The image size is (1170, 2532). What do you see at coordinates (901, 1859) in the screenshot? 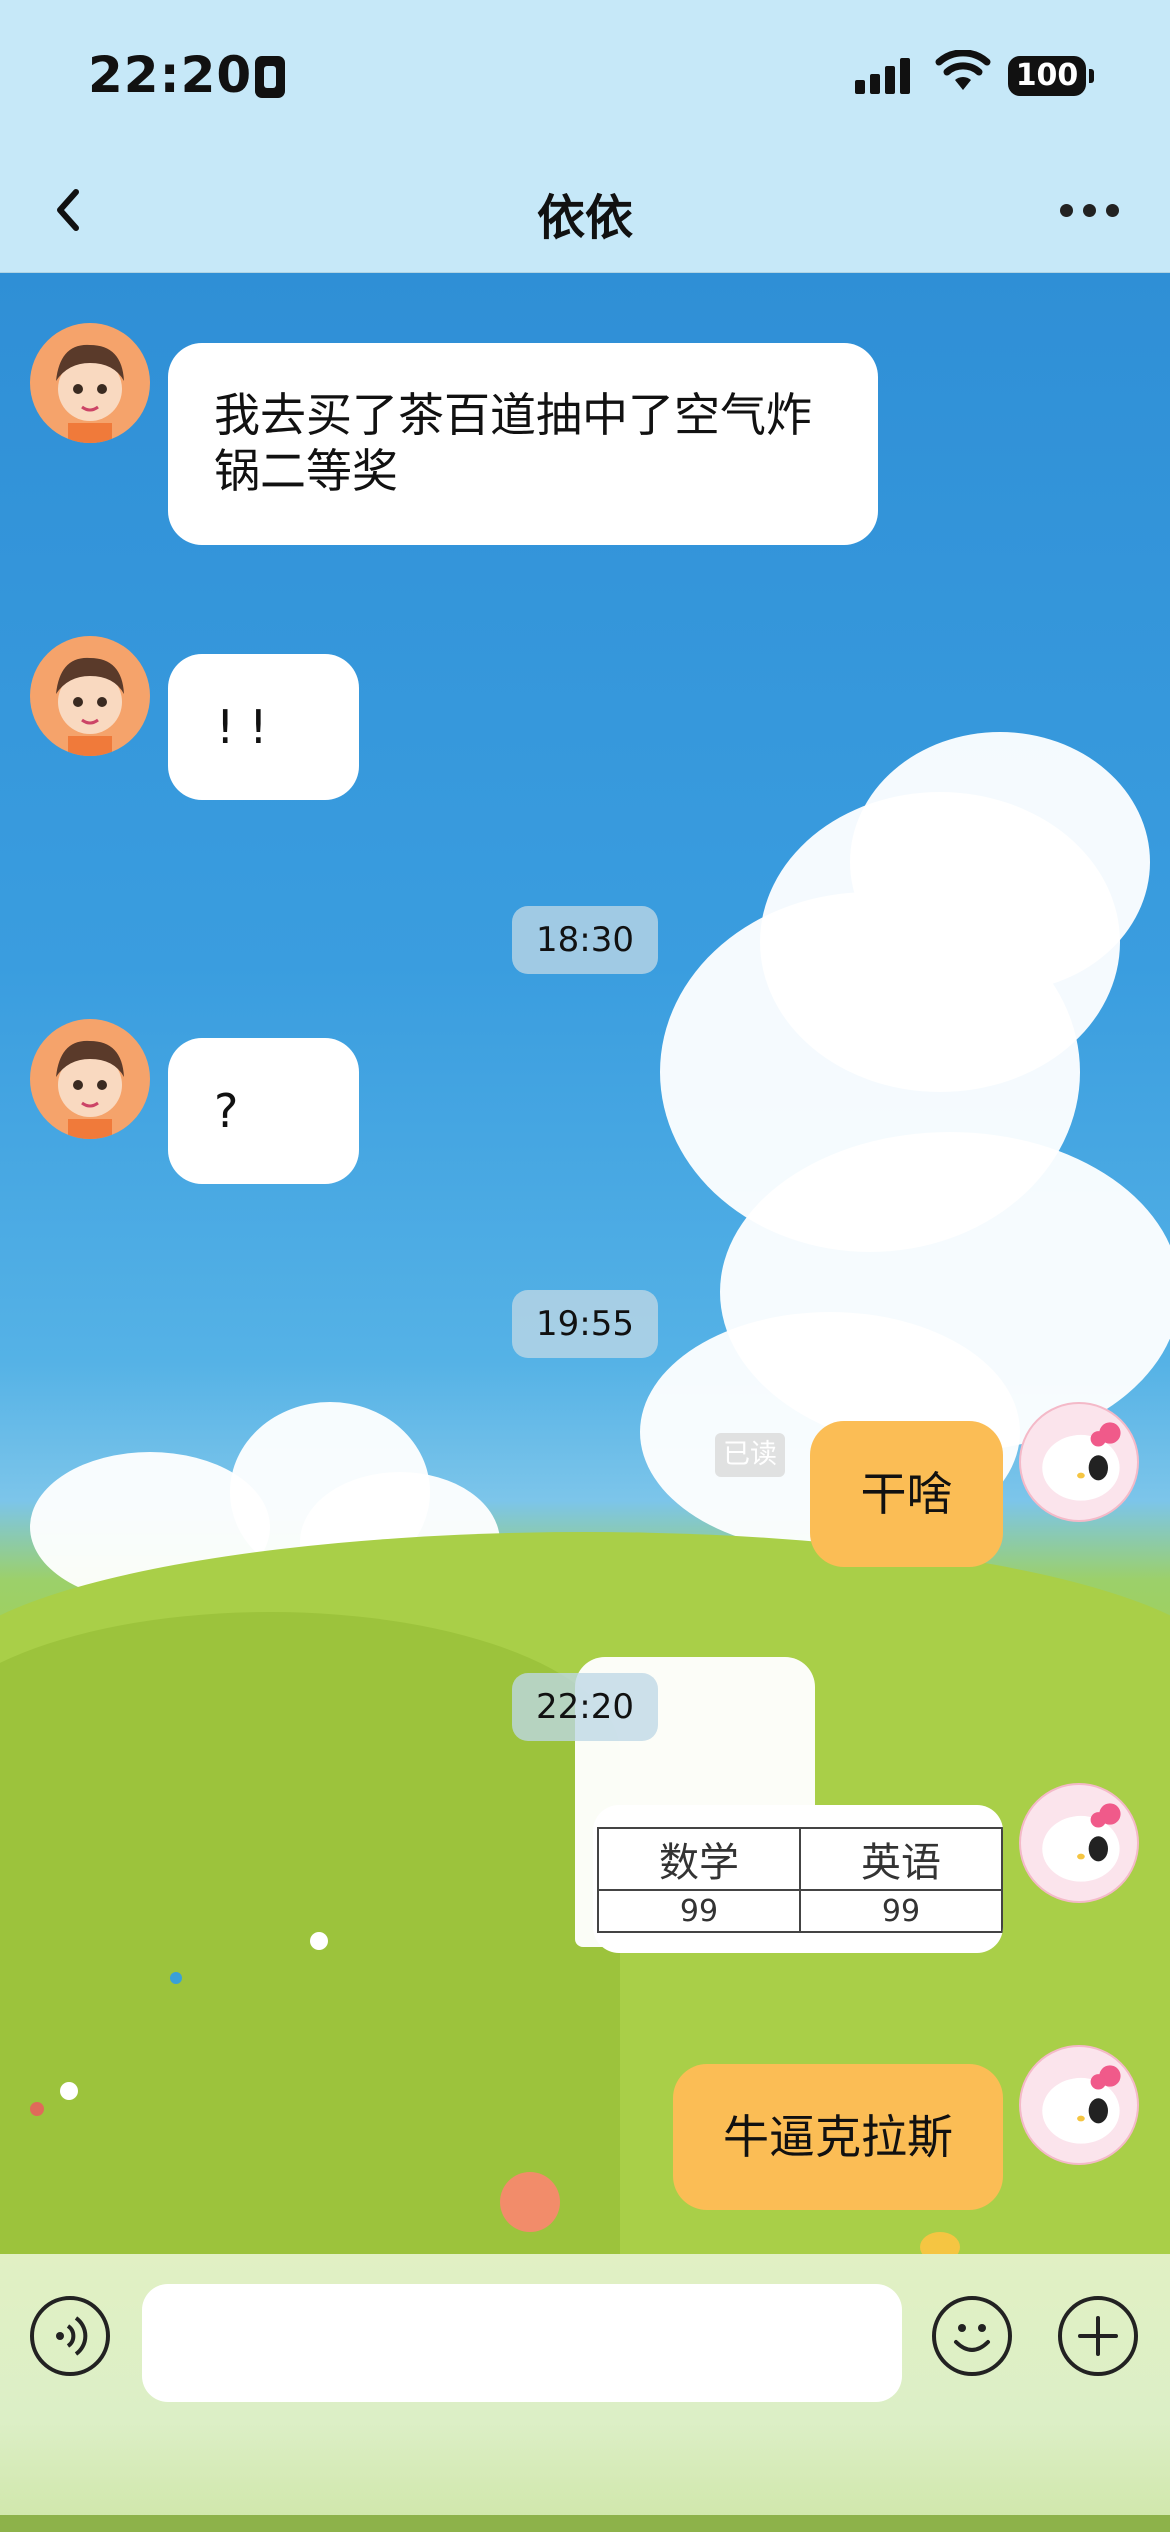
I see `table-header: 英语` at bounding box center [901, 1859].